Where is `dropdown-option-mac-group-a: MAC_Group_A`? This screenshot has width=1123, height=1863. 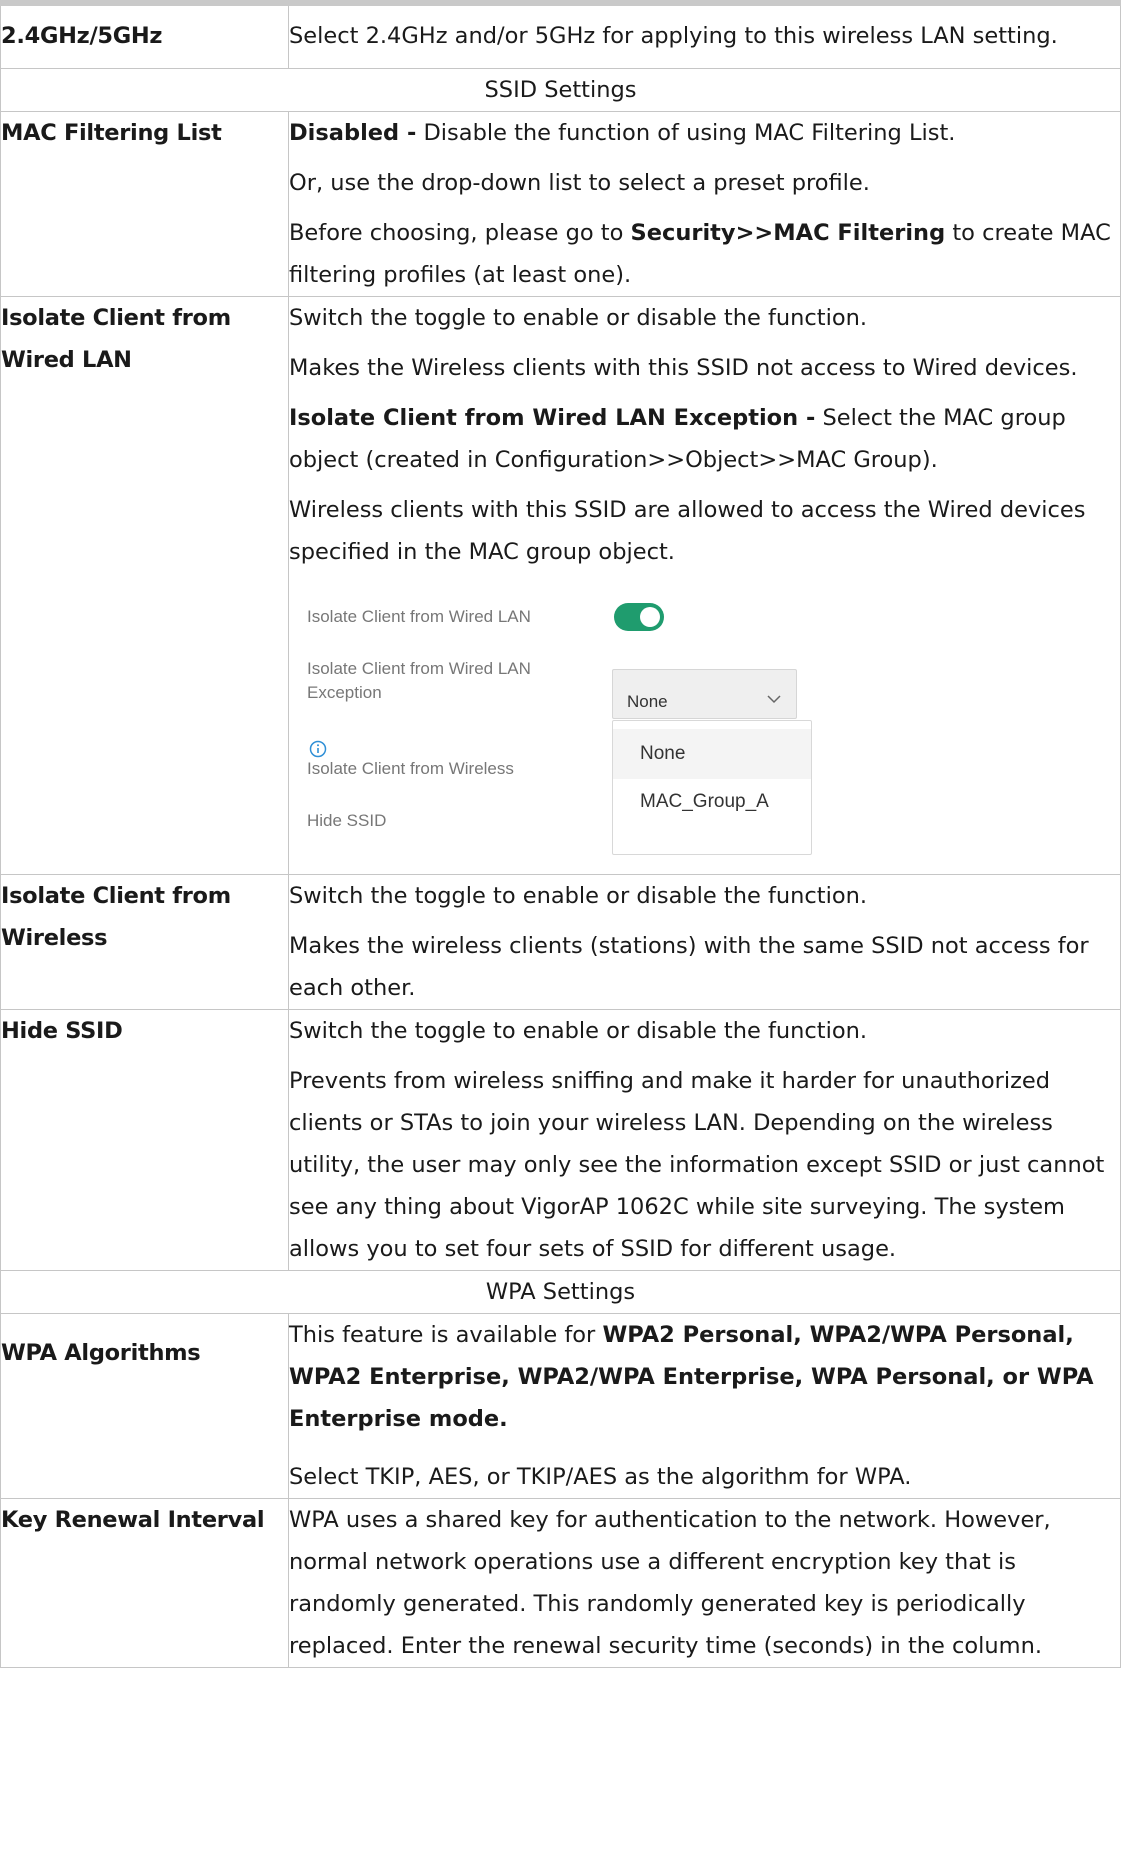
dropdown-option-mac-group-a: MAC_Group_A is located at coordinates (712, 802).